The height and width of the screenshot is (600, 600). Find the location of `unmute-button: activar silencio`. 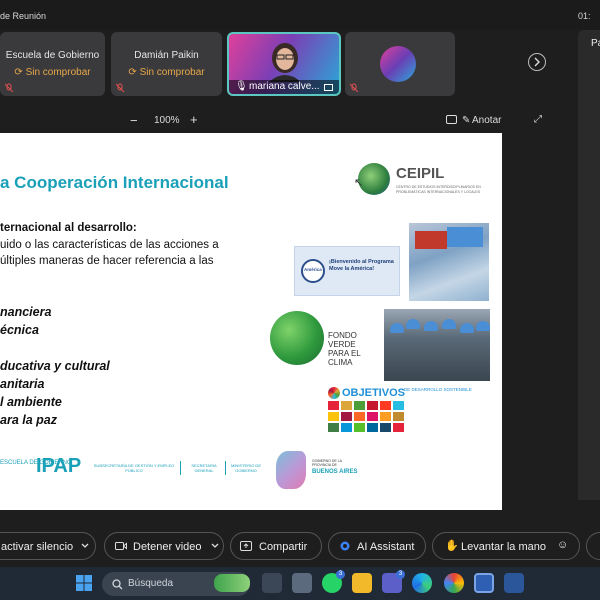

unmute-button: activar silencio is located at coordinates (48, 546).